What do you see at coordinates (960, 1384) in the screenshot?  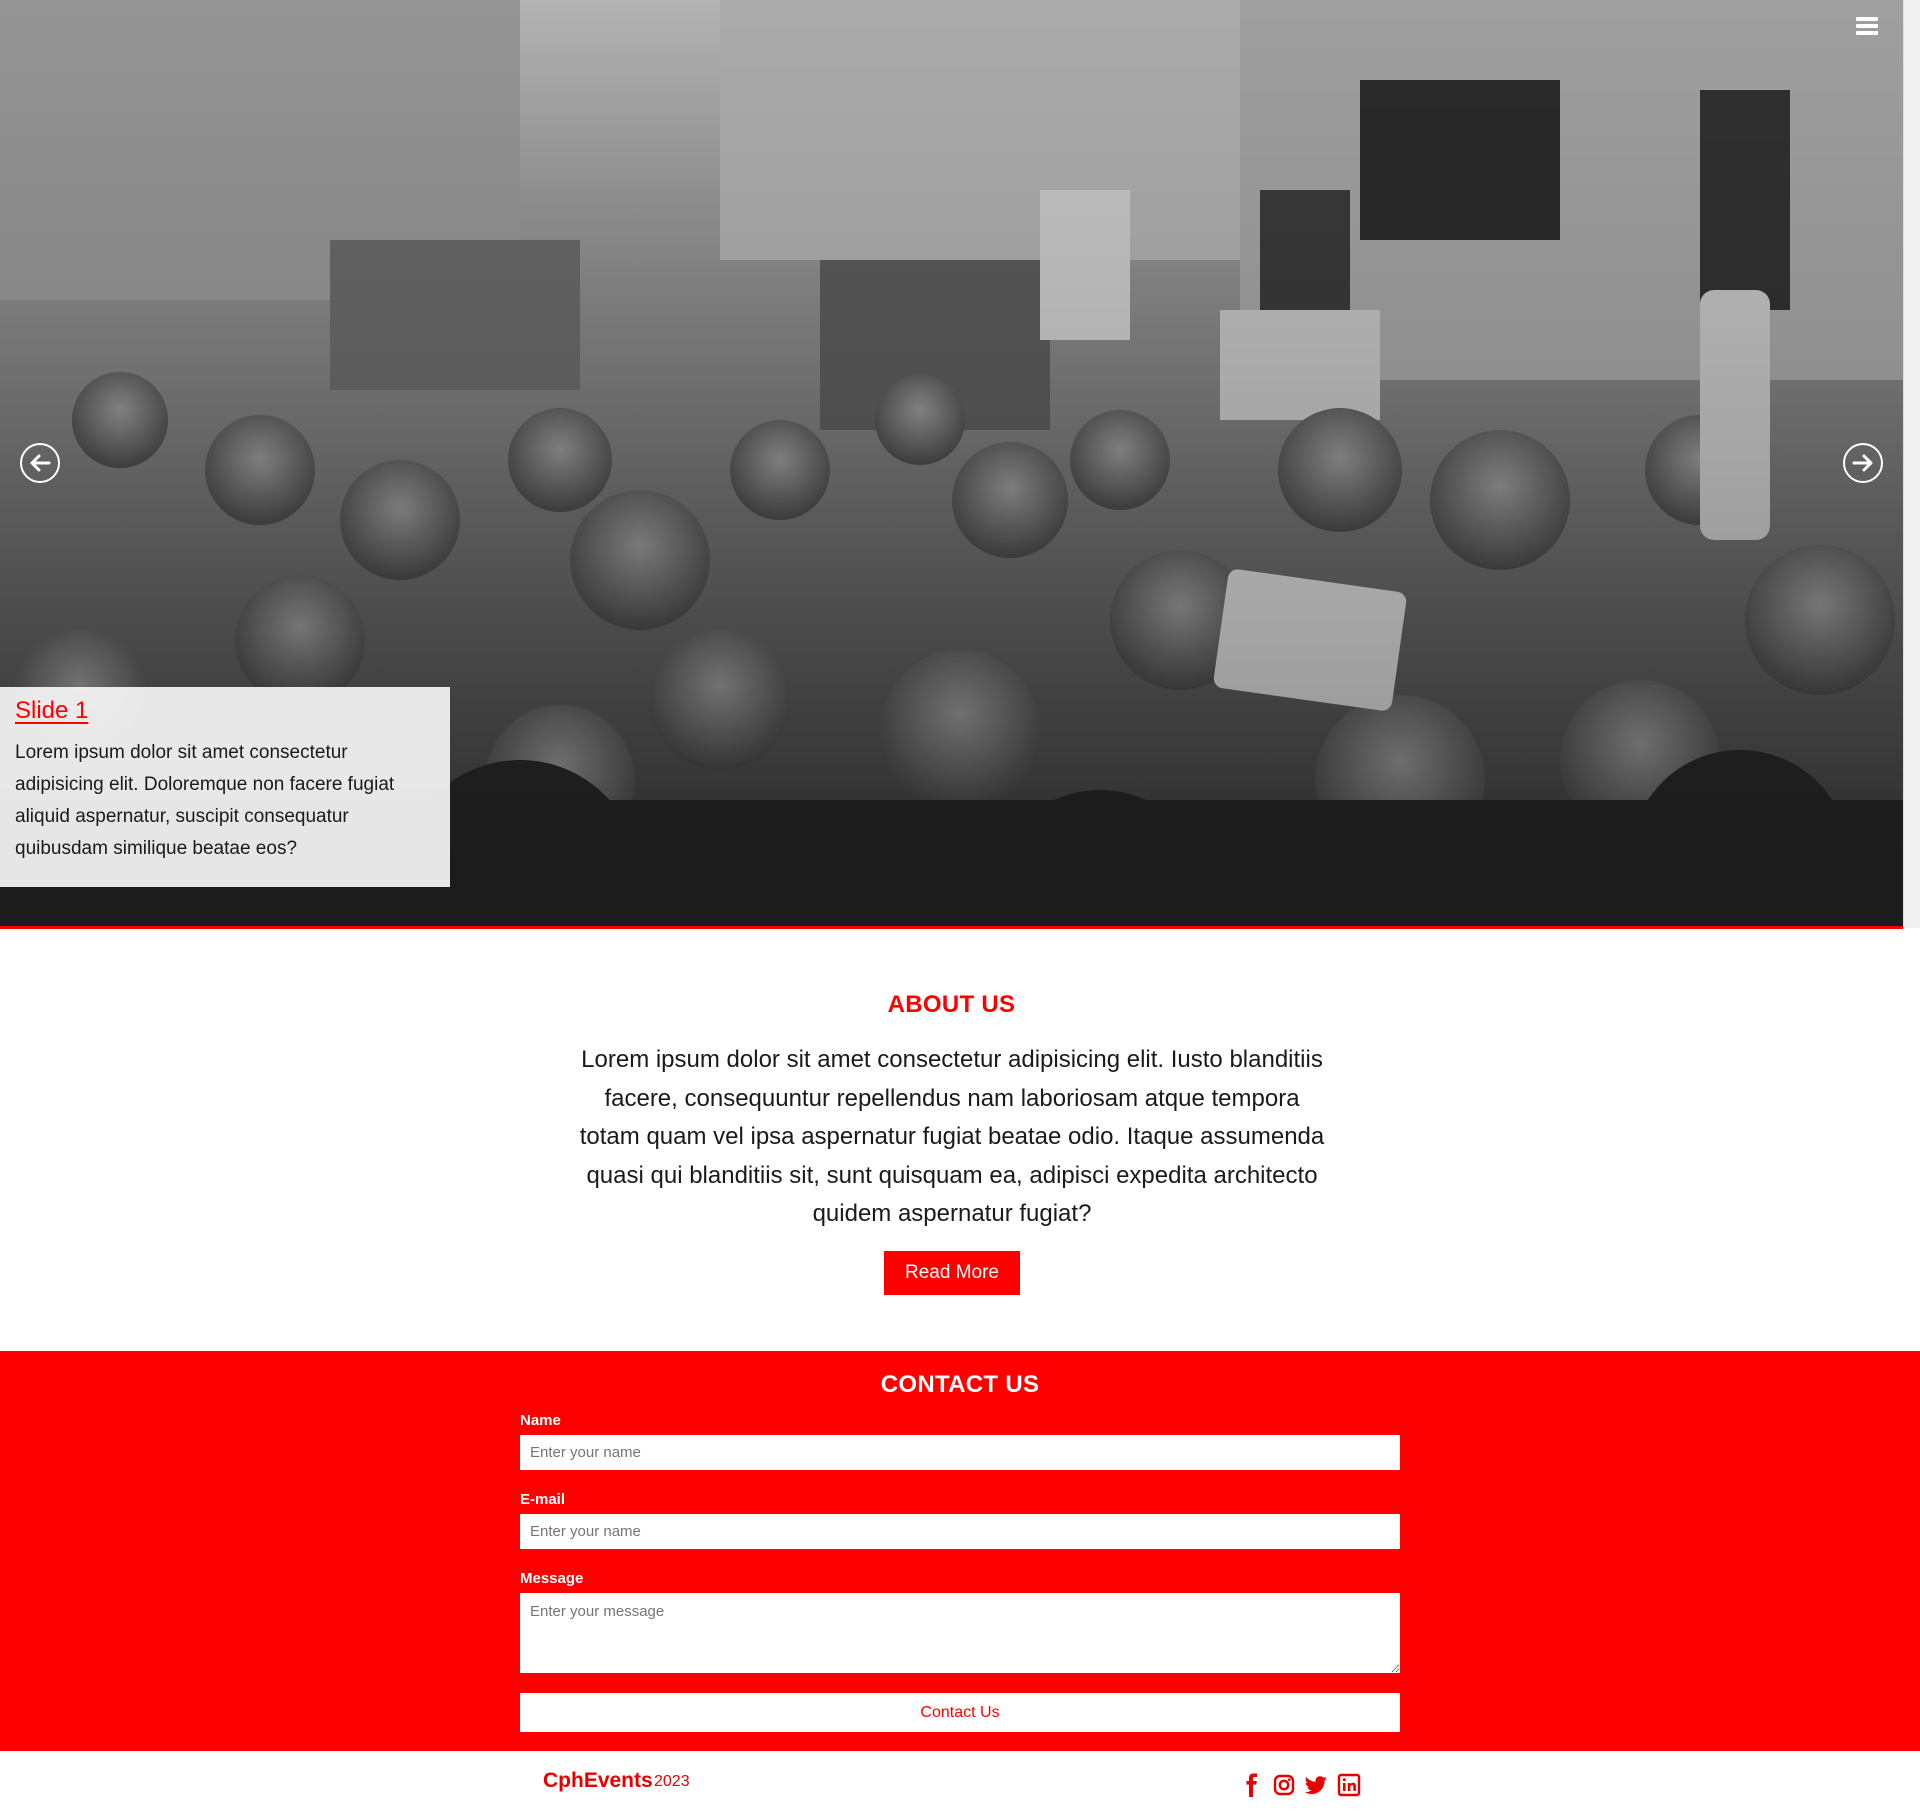 I see `contact-title: CONTACT US` at bounding box center [960, 1384].